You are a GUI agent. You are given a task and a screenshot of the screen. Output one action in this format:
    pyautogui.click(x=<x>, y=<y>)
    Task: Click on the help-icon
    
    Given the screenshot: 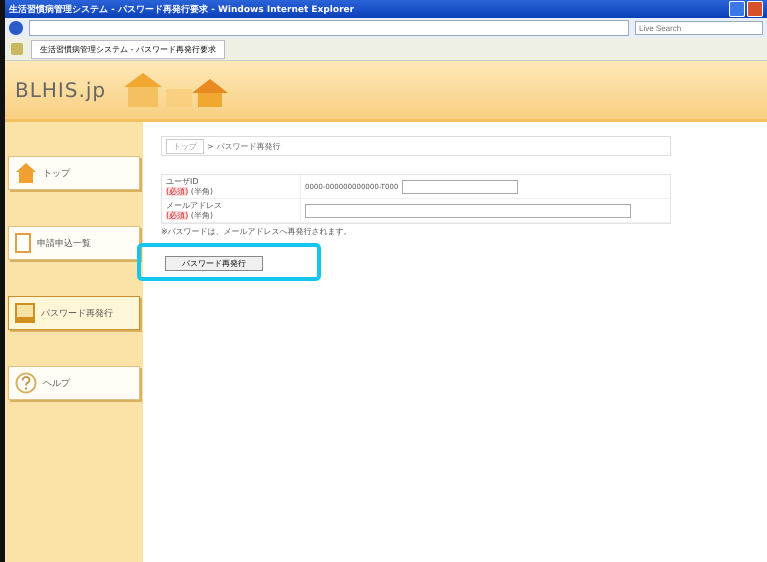 What is the action you would take?
    pyautogui.click(x=26, y=383)
    